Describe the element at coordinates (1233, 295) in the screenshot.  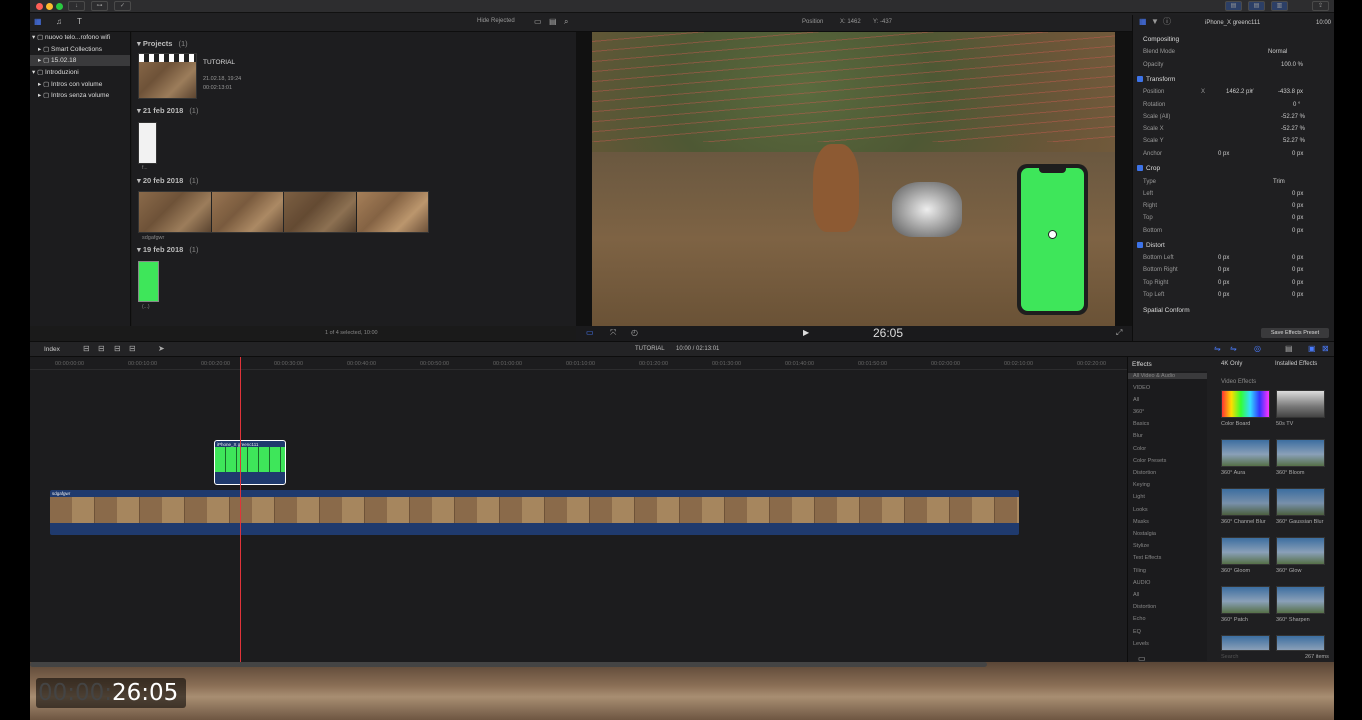
I see `distort-top-left-row: Top Left 0 px 0 px` at that location.